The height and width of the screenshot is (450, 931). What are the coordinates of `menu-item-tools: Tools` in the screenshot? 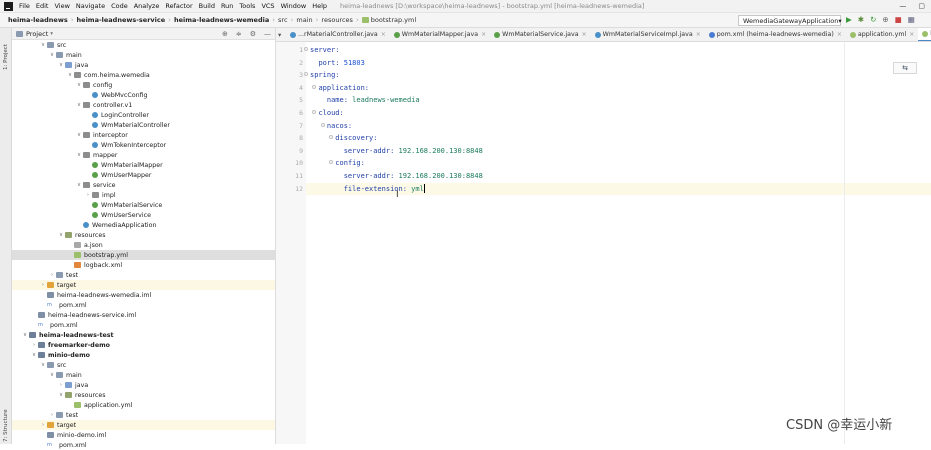 It's located at (247, 6).